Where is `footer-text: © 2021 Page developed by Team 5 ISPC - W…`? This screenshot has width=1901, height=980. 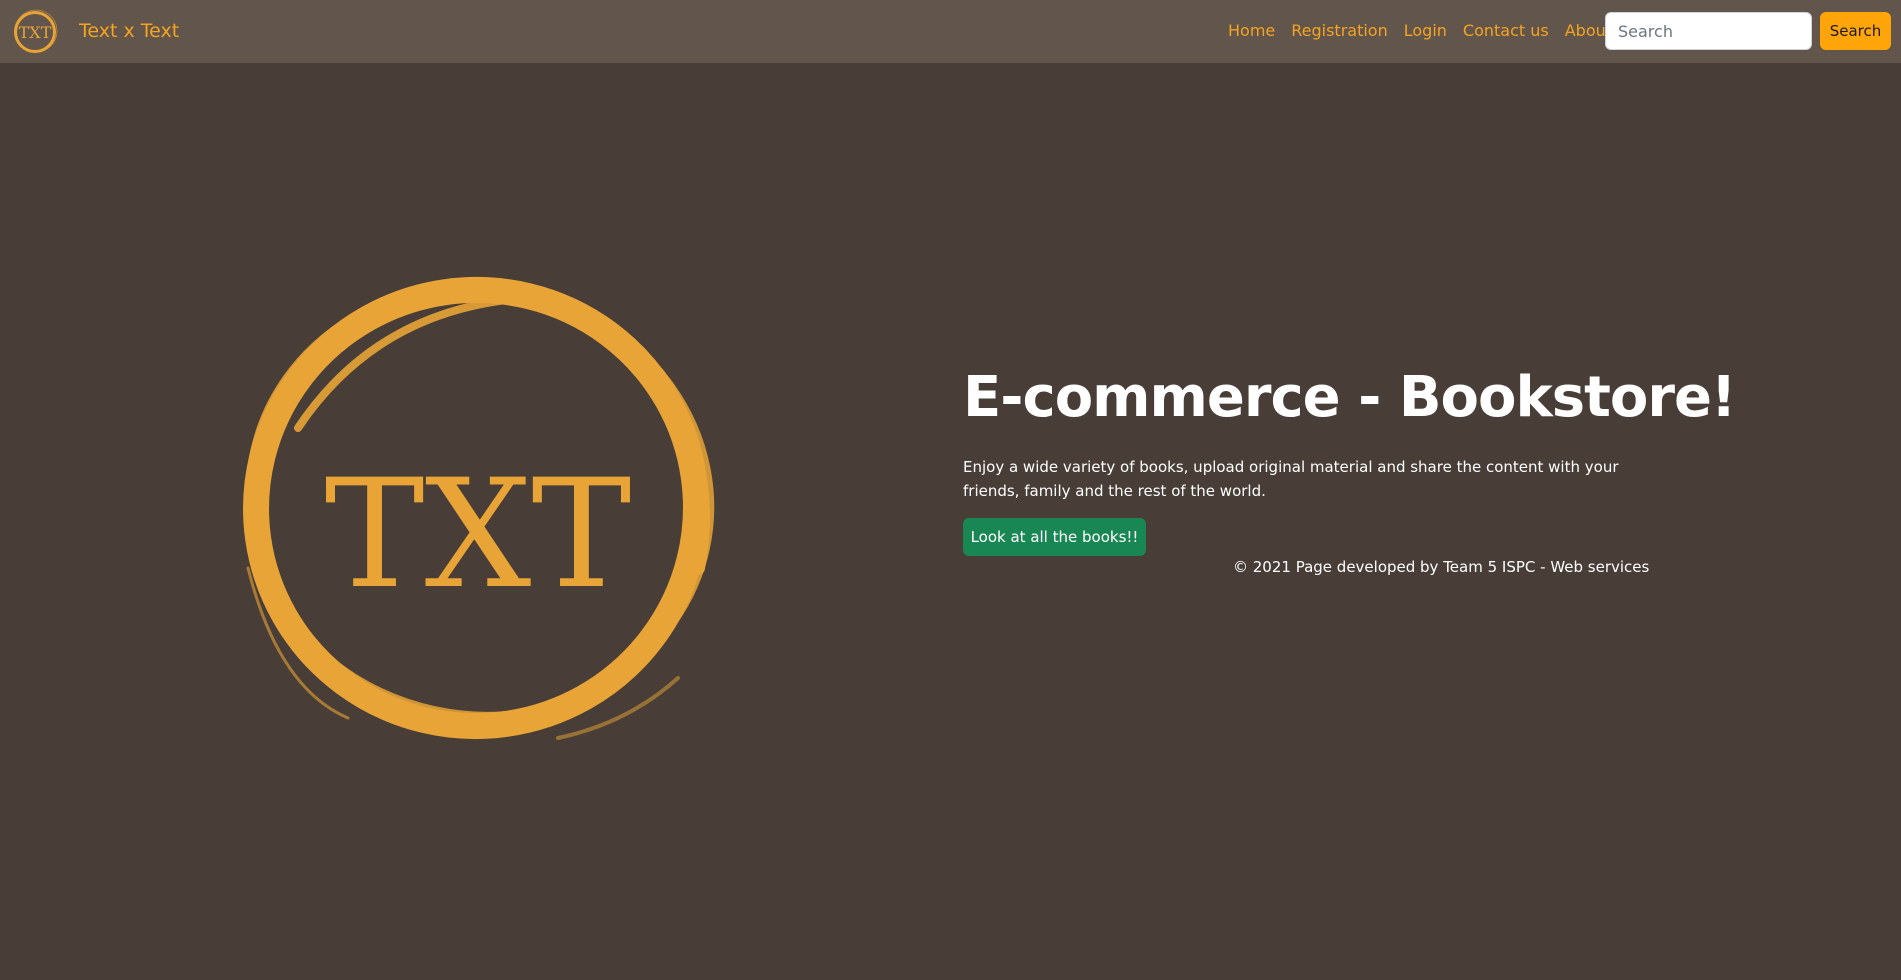
footer-text: © 2021 Page developed by Team 5 ISPC - W… is located at coordinates (1441, 567).